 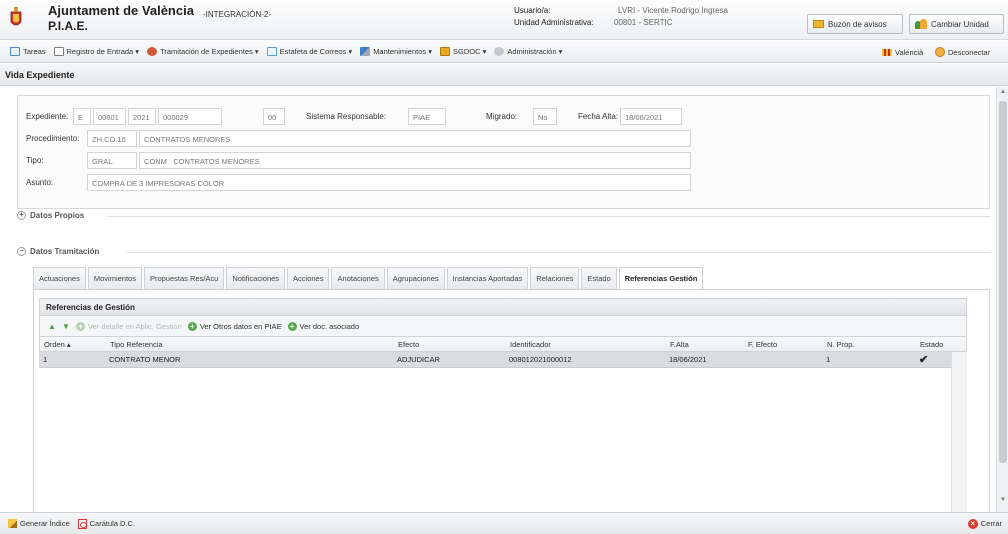 What do you see at coordinates (15, 51) in the screenshot?
I see `calendar-icon` at bounding box center [15, 51].